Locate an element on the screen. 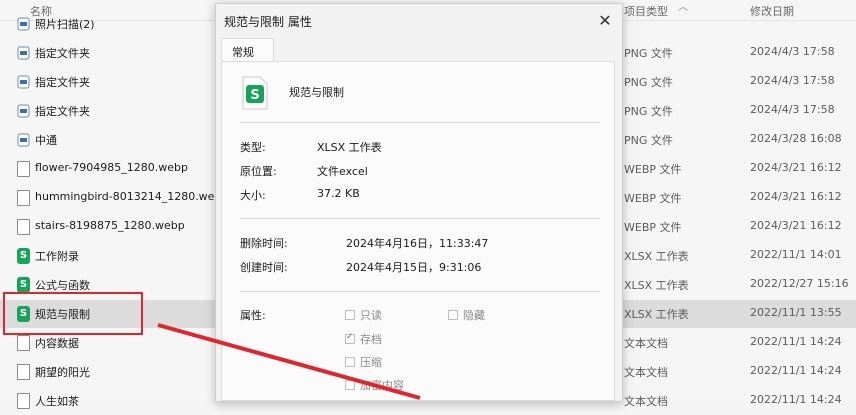  archive-label: 存档 is located at coordinates (371, 339).